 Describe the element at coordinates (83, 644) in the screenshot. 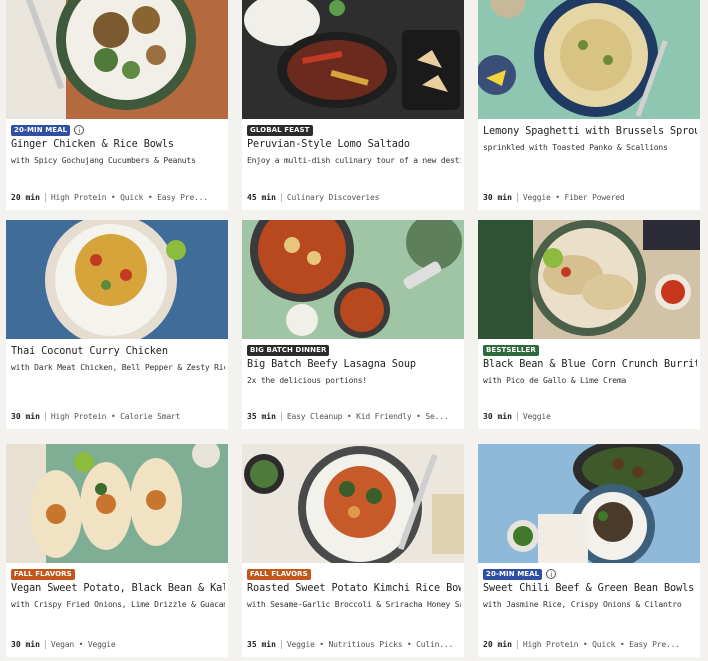

I see `recipe-tags: Vegan • Veggie` at that location.